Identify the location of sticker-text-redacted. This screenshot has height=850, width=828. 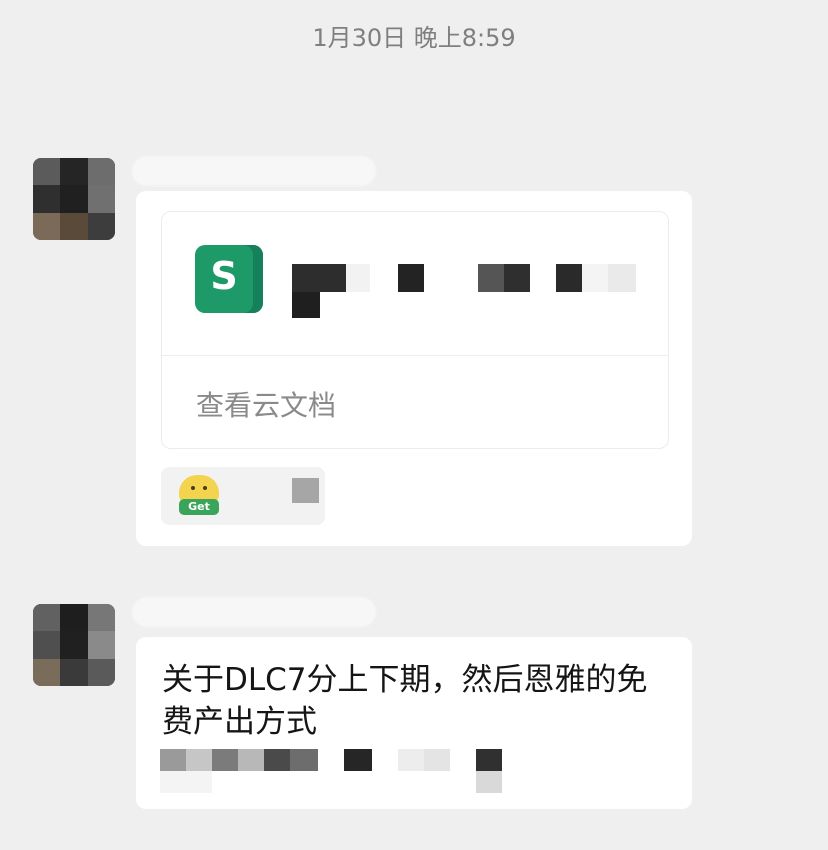
(305, 490).